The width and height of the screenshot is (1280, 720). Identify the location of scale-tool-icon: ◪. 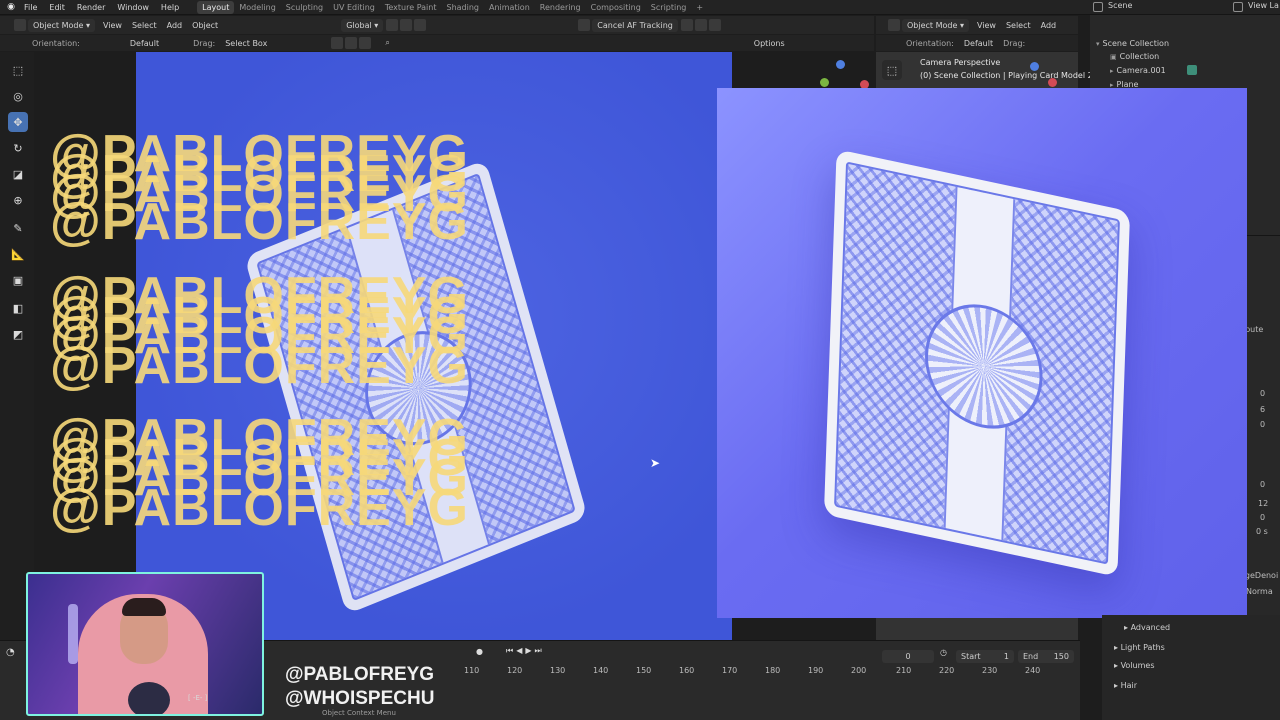
(18, 174).